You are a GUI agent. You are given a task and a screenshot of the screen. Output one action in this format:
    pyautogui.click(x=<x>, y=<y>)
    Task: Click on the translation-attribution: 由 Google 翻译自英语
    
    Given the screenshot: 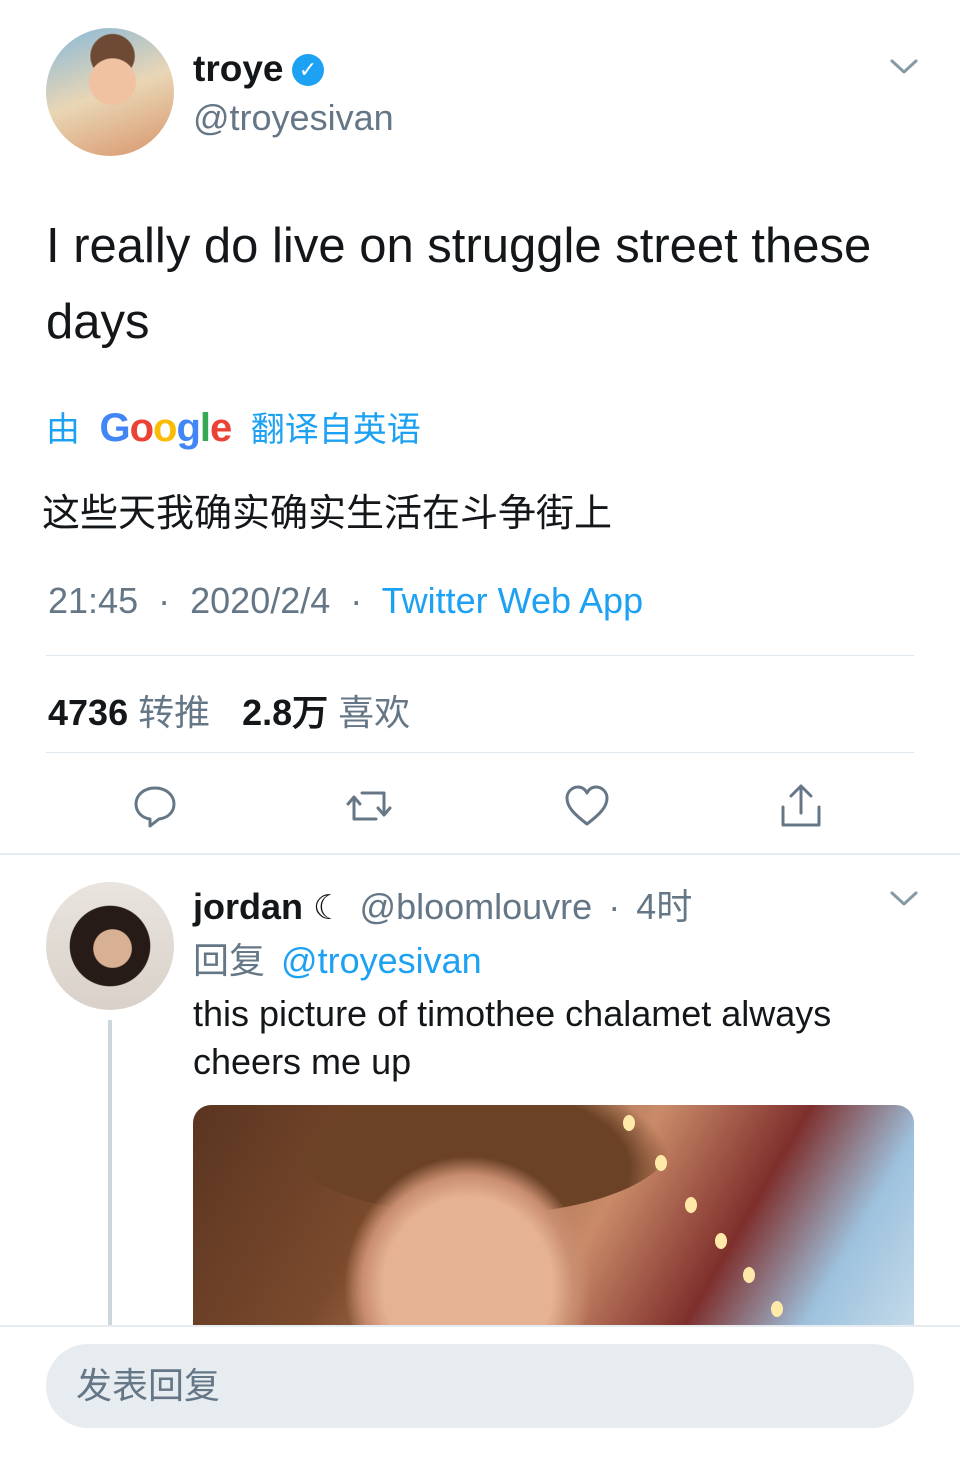 What is the action you would take?
    pyautogui.click(x=233, y=426)
    